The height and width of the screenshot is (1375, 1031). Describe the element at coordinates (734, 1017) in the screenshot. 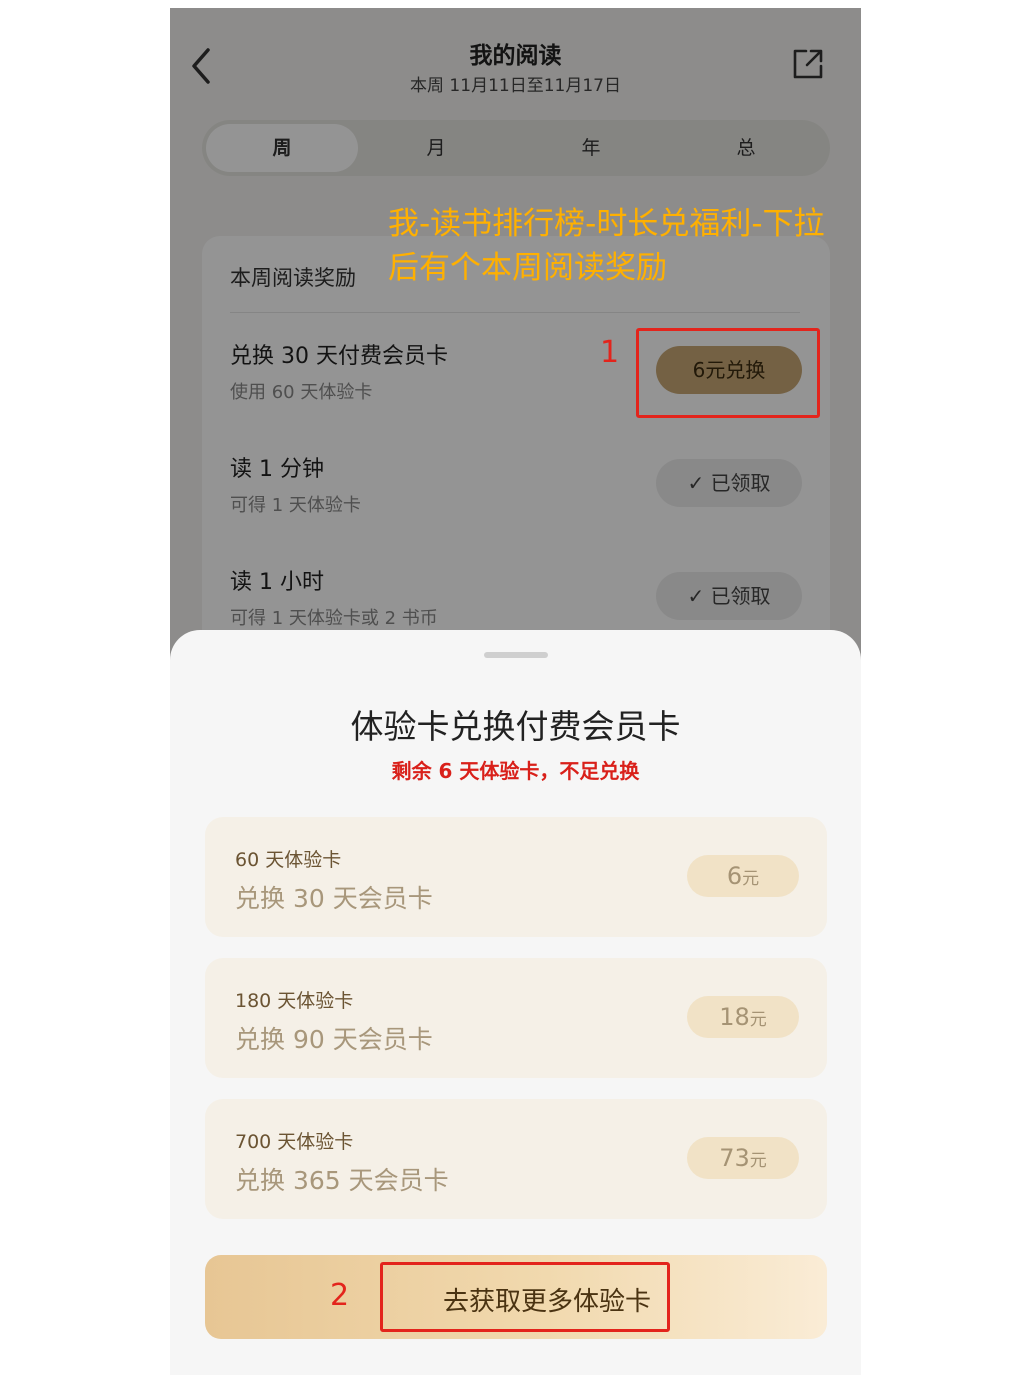

I see `price-value: 18` at that location.